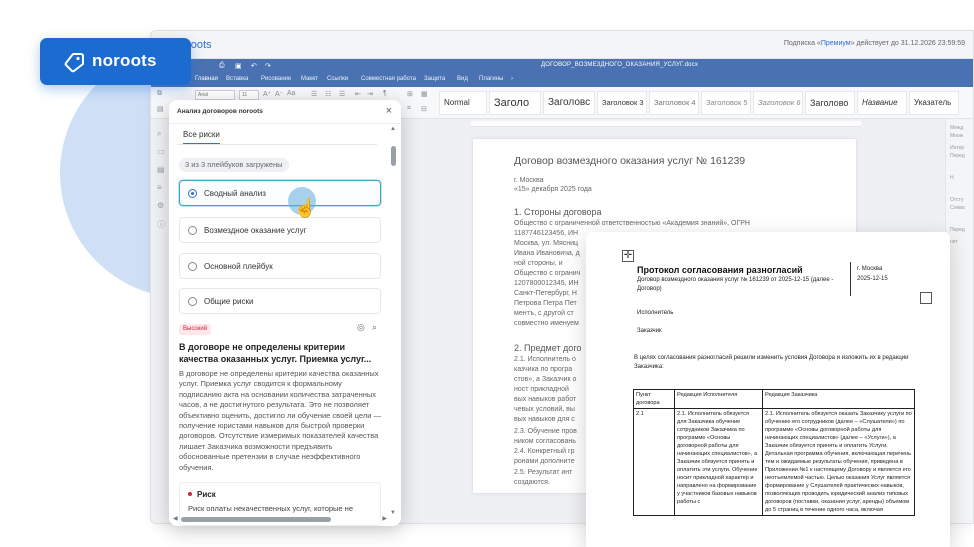 This screenshot has width=974, height=547. What do you see at coordinates (720, 270) in the screenshot?
I see `protocol-title: Протокол согласования разногласий` at bounding box center [720, 270].